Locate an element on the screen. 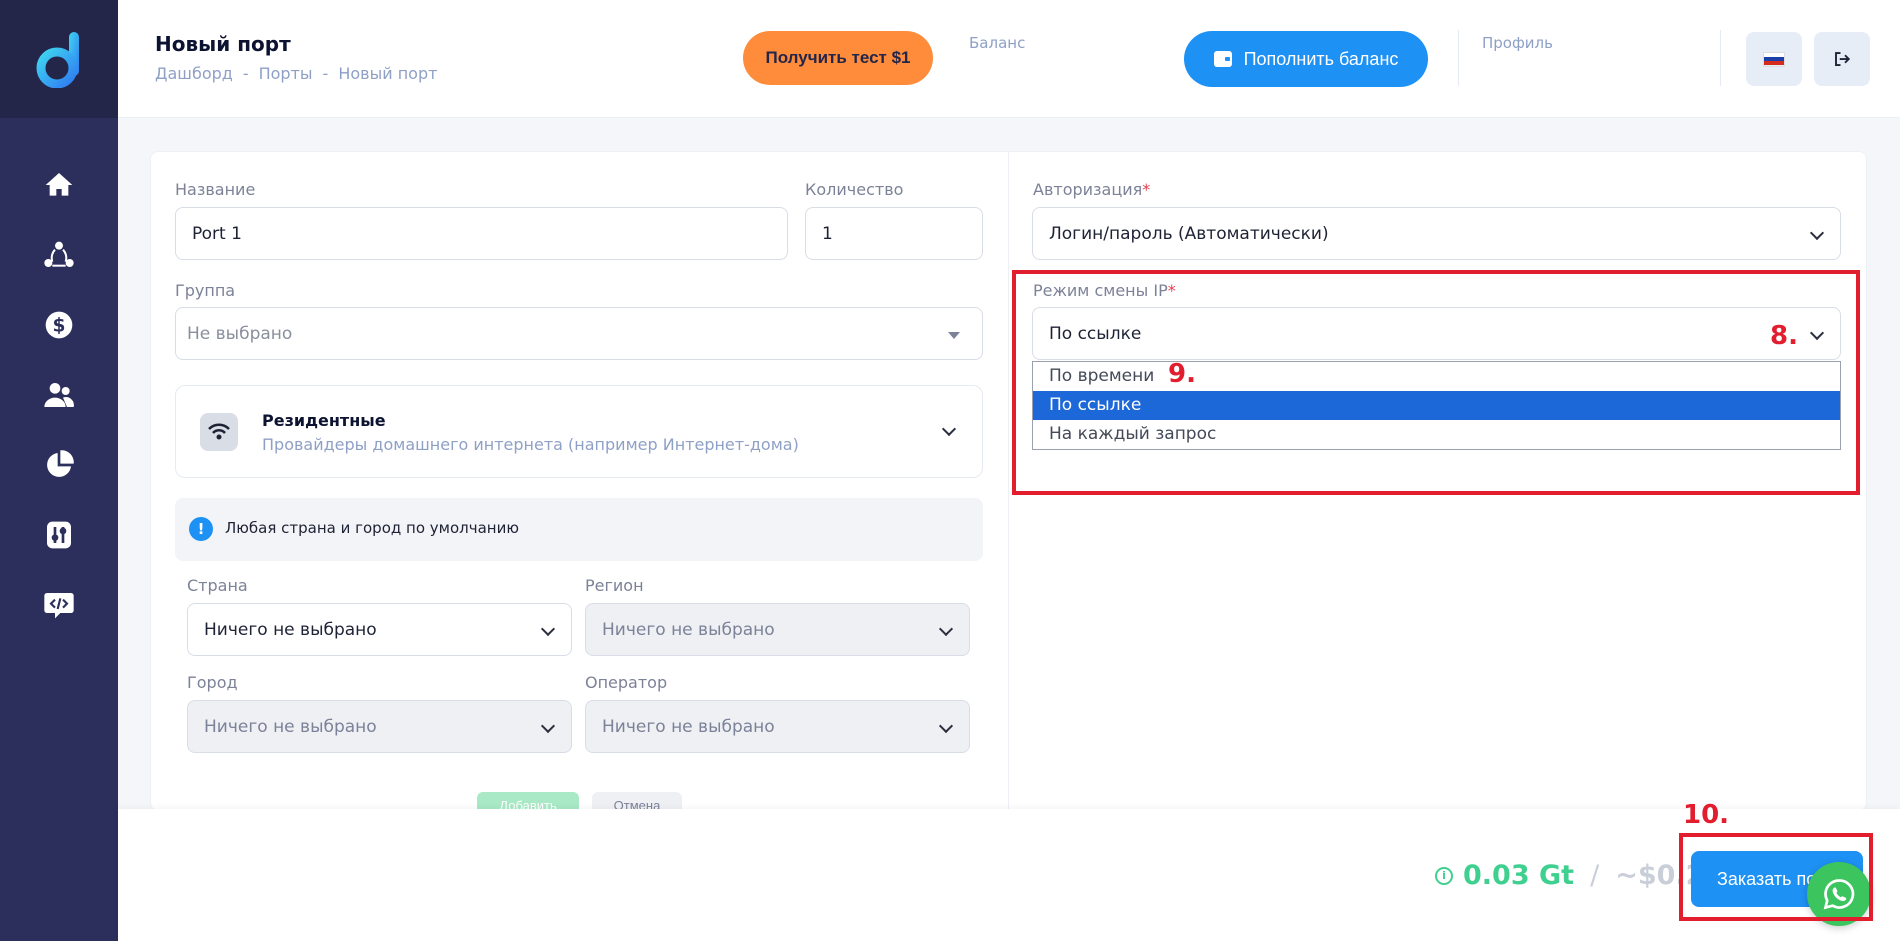 The height and width of the screenshot is (941, 1900). auth-label: Авторизация* is located at coordinates (1091, 189).